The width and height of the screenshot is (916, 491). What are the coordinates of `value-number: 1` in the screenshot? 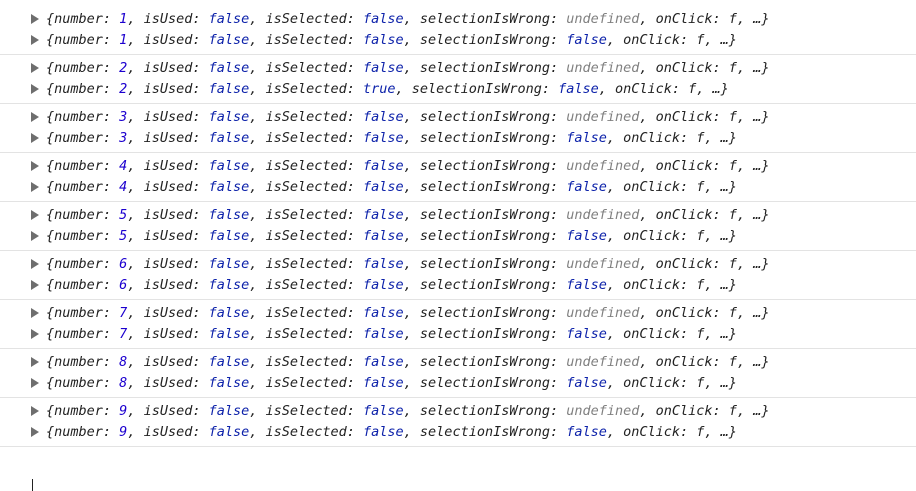 It's located at (123, 40).